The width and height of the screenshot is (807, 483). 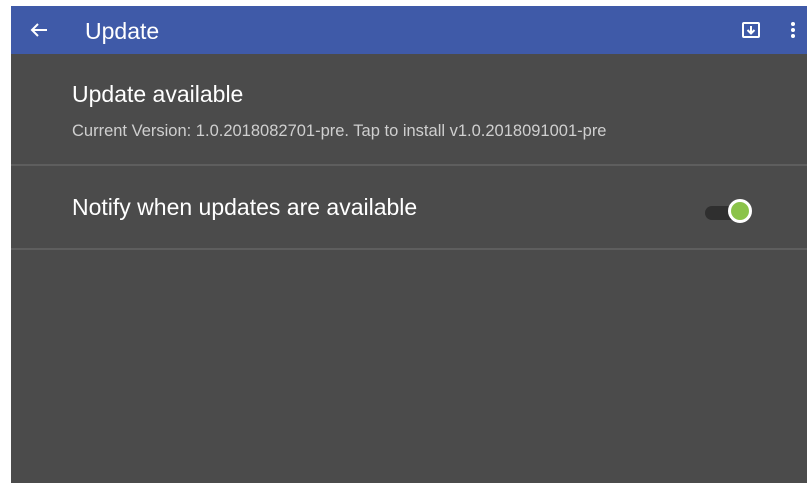 I want to click on app-bar: Update, so click(x=409, y=30).